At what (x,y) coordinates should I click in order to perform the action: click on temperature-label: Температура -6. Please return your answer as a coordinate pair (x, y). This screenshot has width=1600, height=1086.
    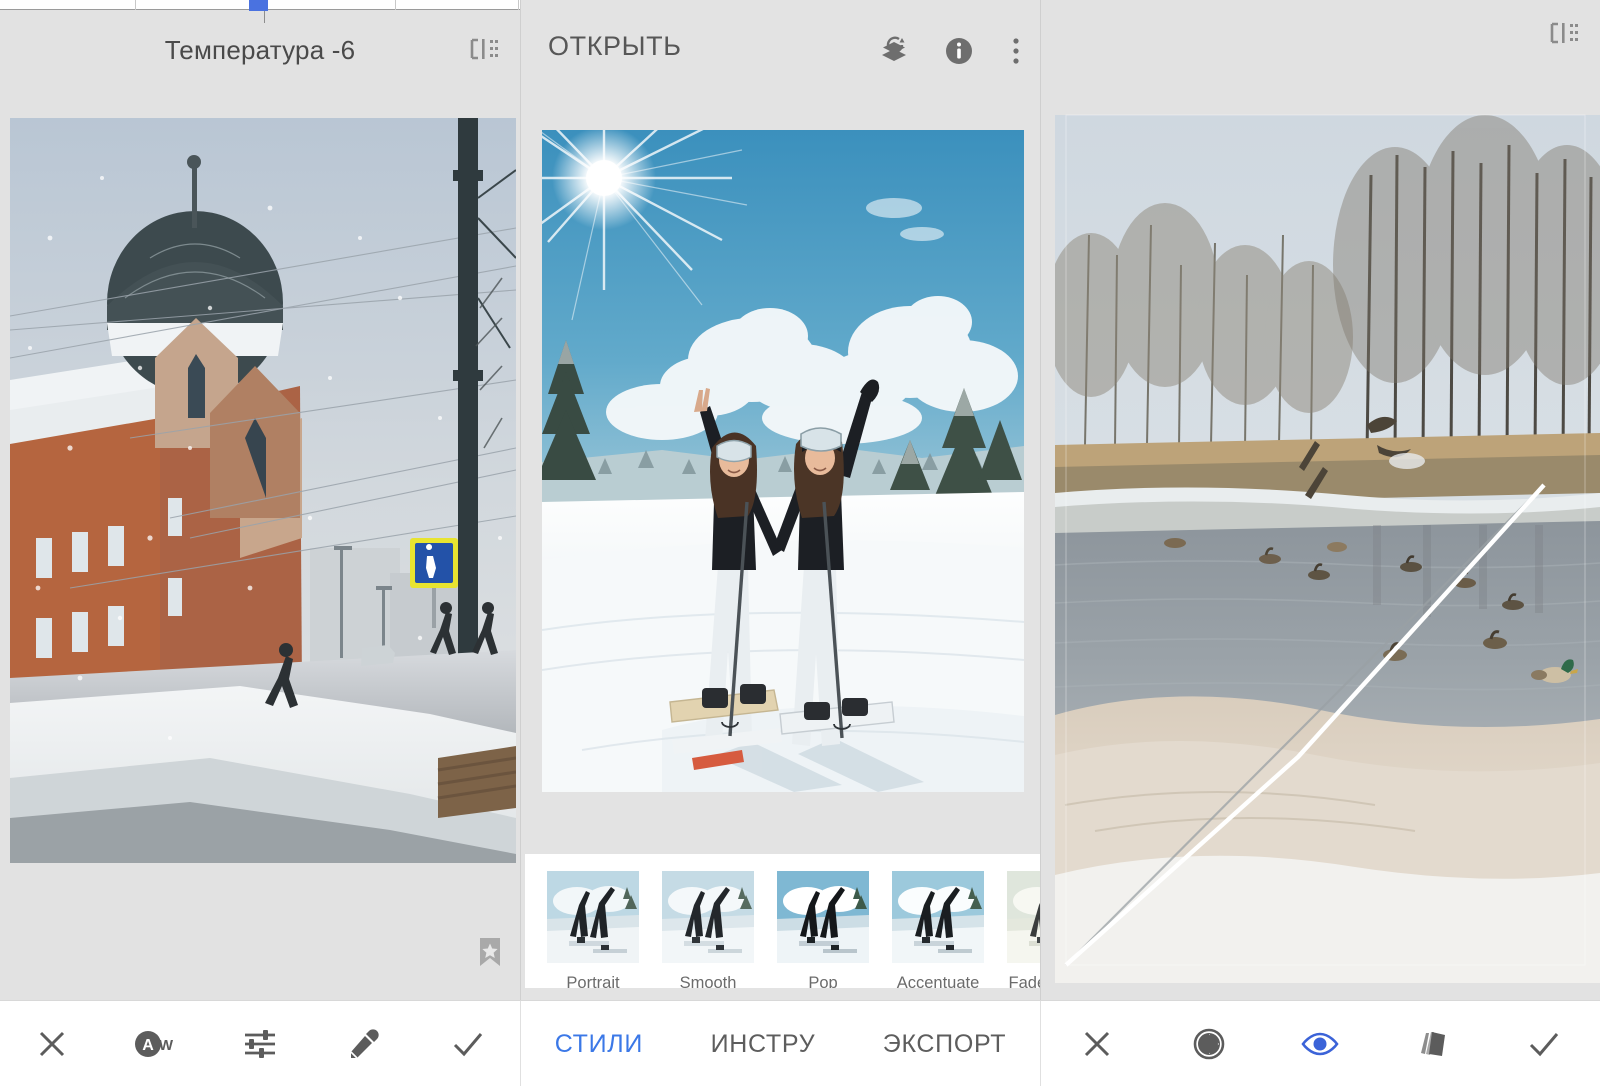
    Looking at the image, I should click on (260, 49).